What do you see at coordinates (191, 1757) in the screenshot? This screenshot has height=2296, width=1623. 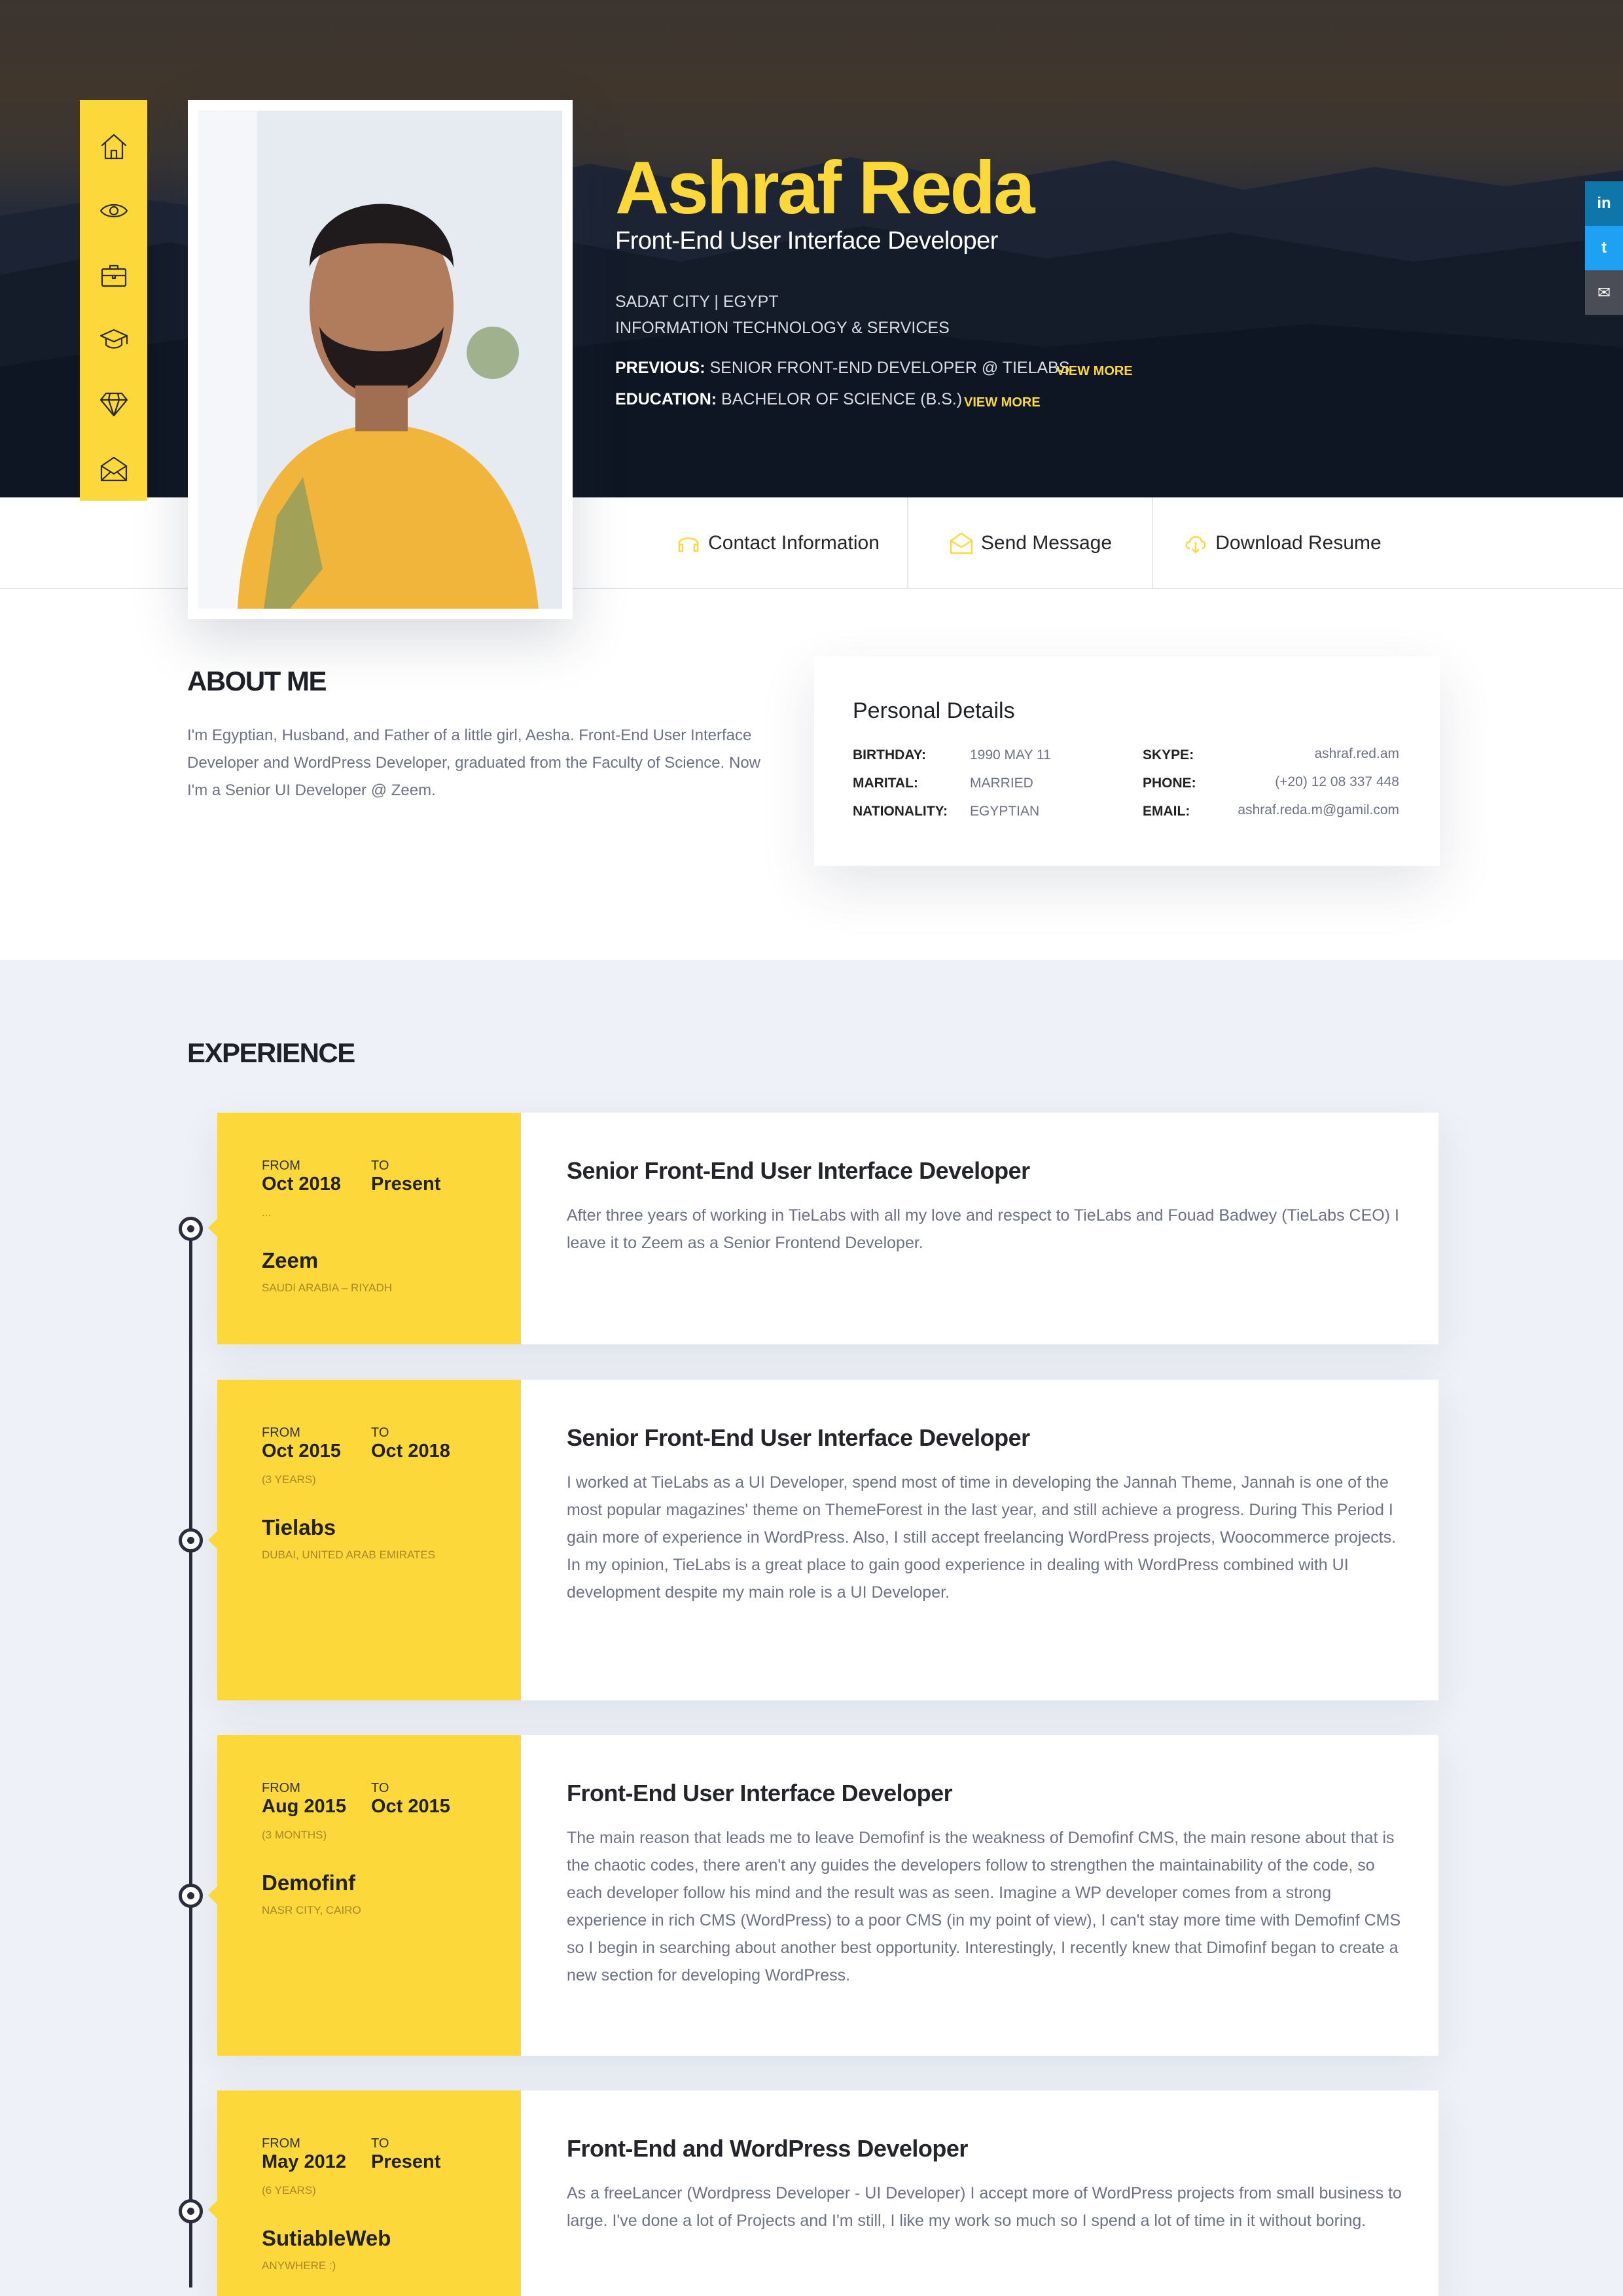 I see `timeline-line` at bounding box center [191, 1757].